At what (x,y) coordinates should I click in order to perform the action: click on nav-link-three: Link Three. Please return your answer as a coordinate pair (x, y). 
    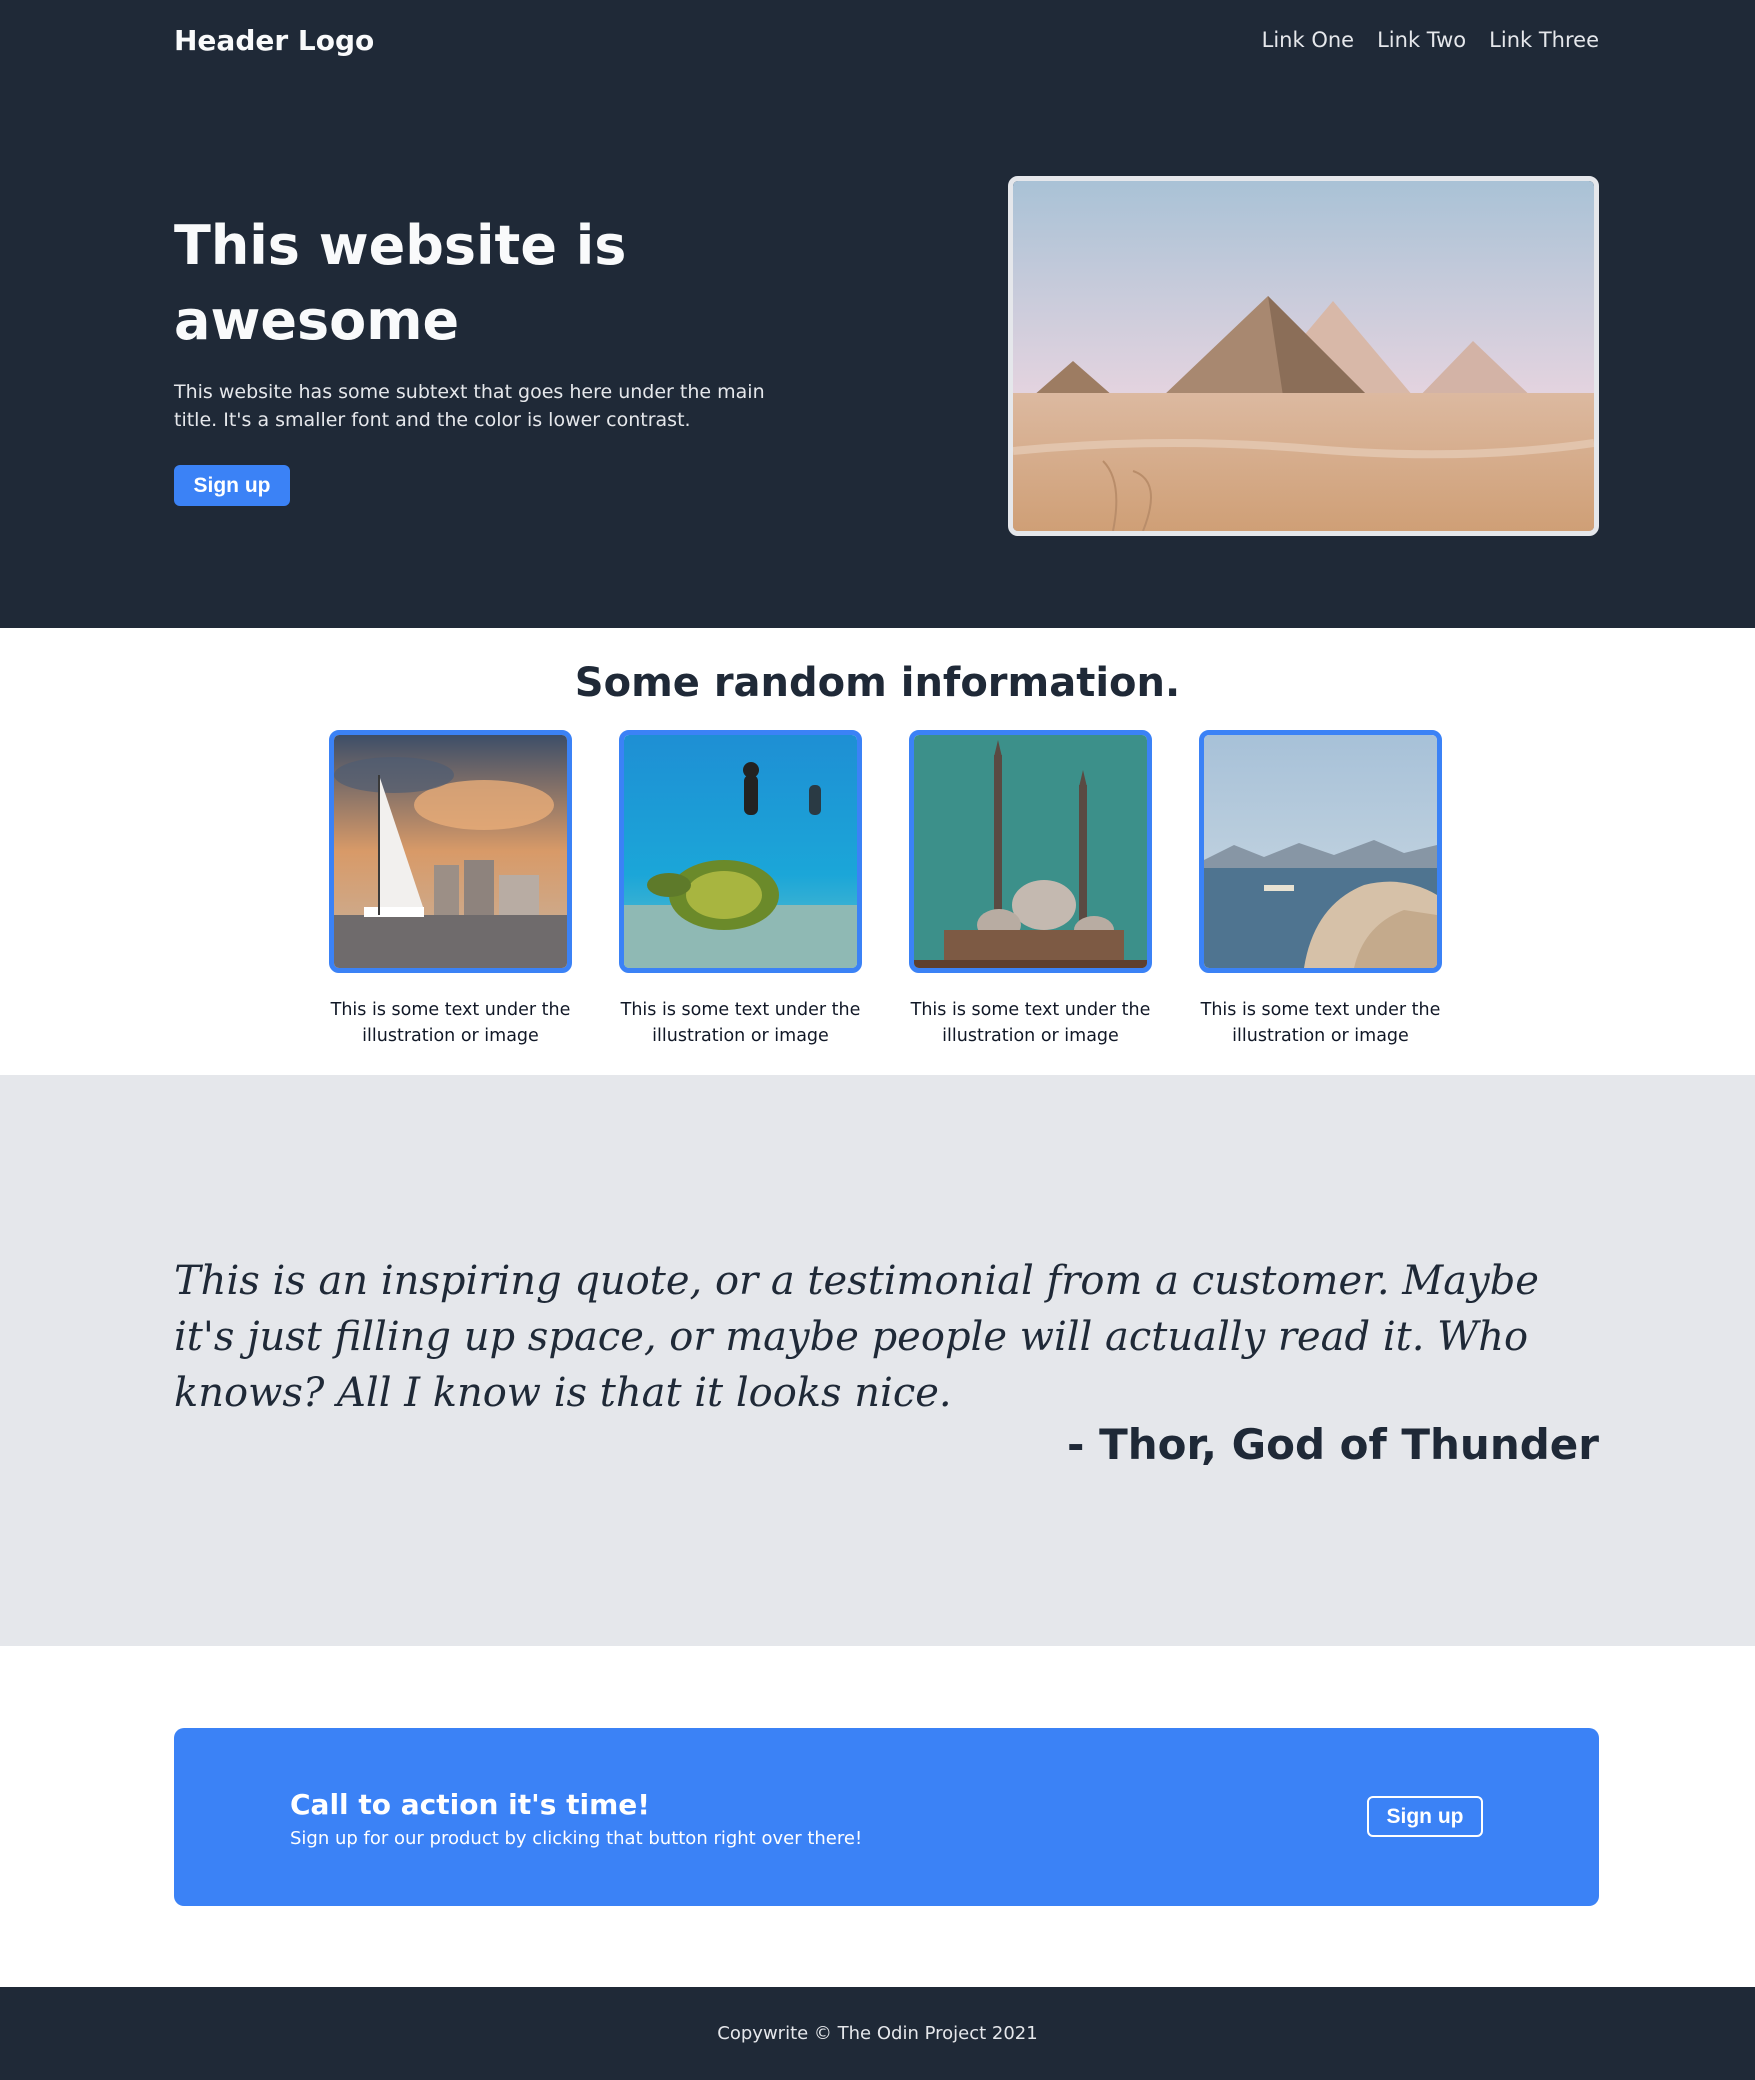
    Looking at the image, I should click on (1544, 40).